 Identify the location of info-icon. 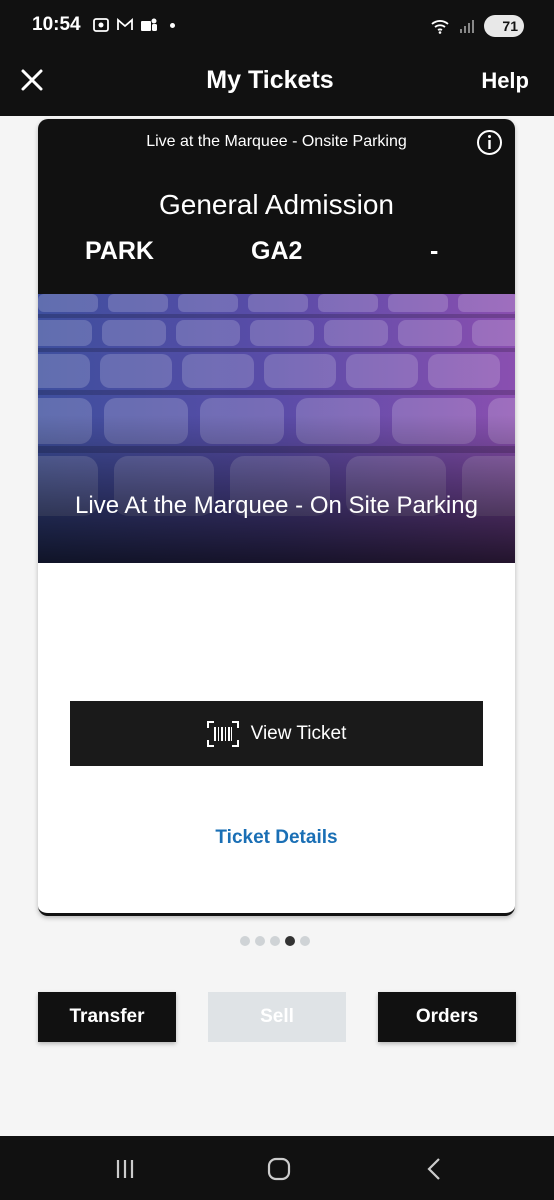
(489, 142).